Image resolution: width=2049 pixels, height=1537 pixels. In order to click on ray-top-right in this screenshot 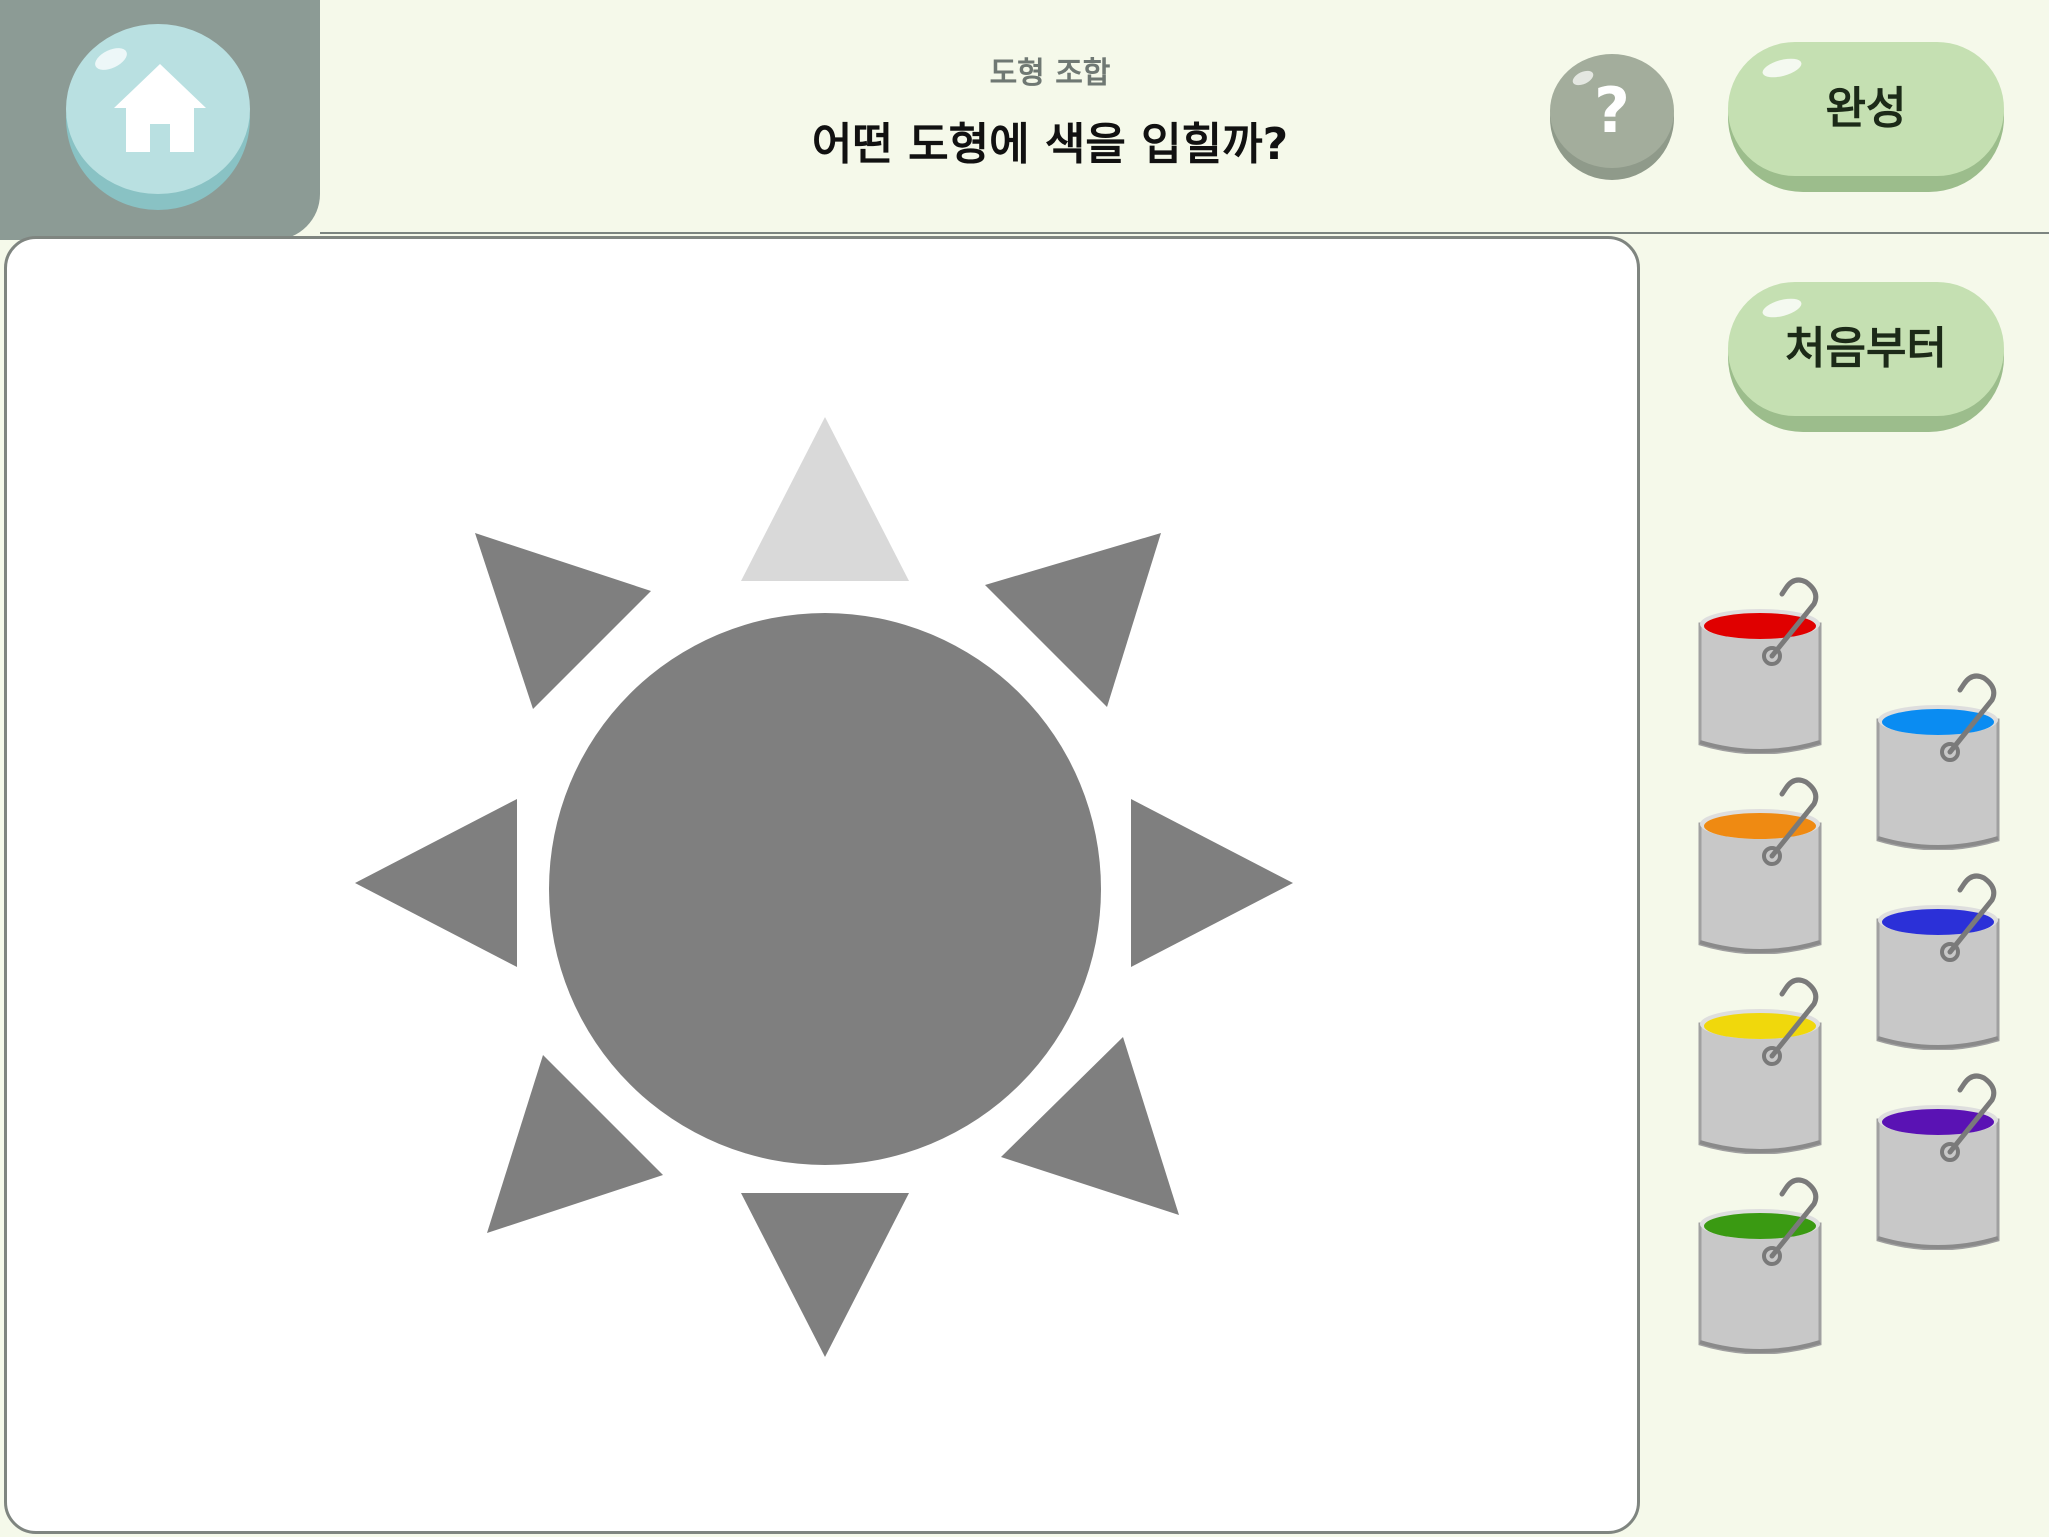, I will do `click(1073, 620)`.